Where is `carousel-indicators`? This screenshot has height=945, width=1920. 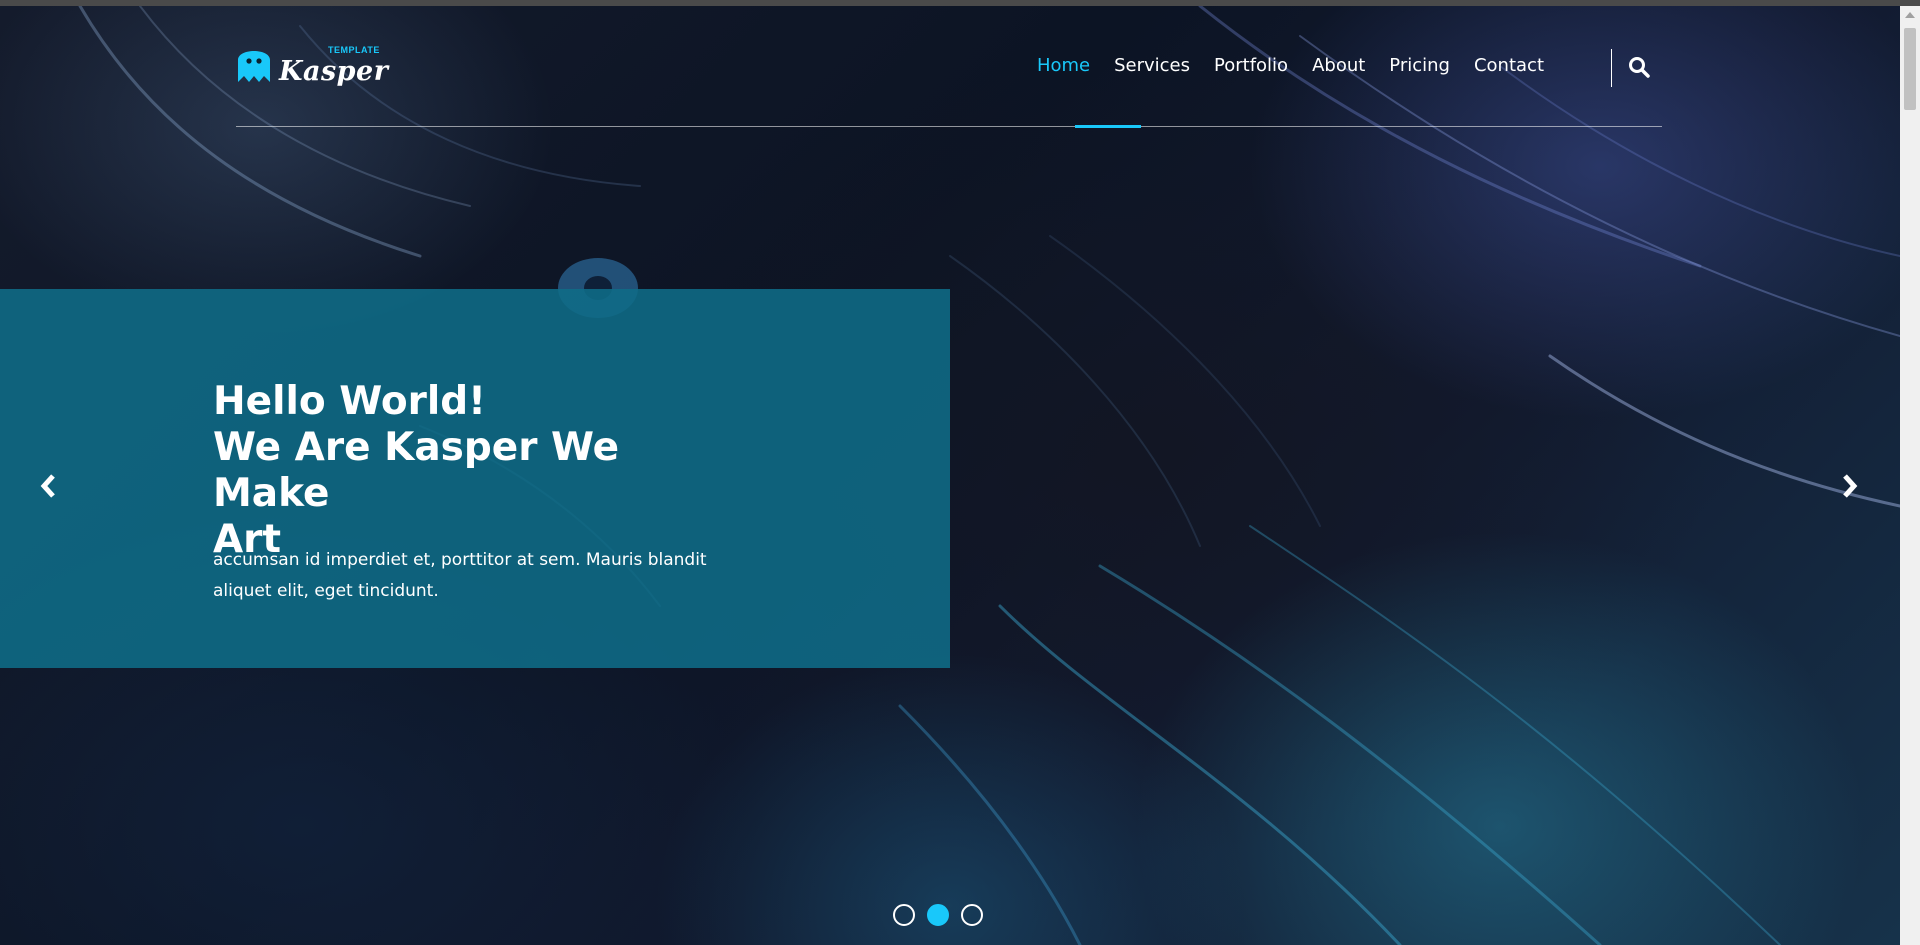
carousel-indicators is located at coordinates (938, 915).